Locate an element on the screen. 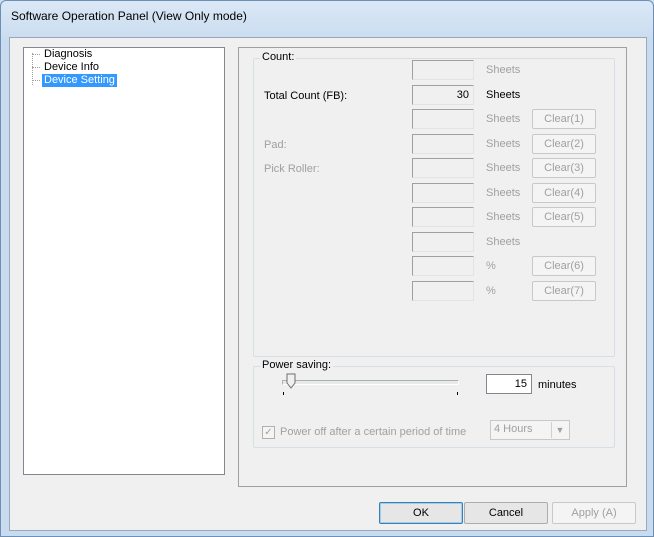  power-off-checkbox: ✓ is located at coordinates (268, 432).